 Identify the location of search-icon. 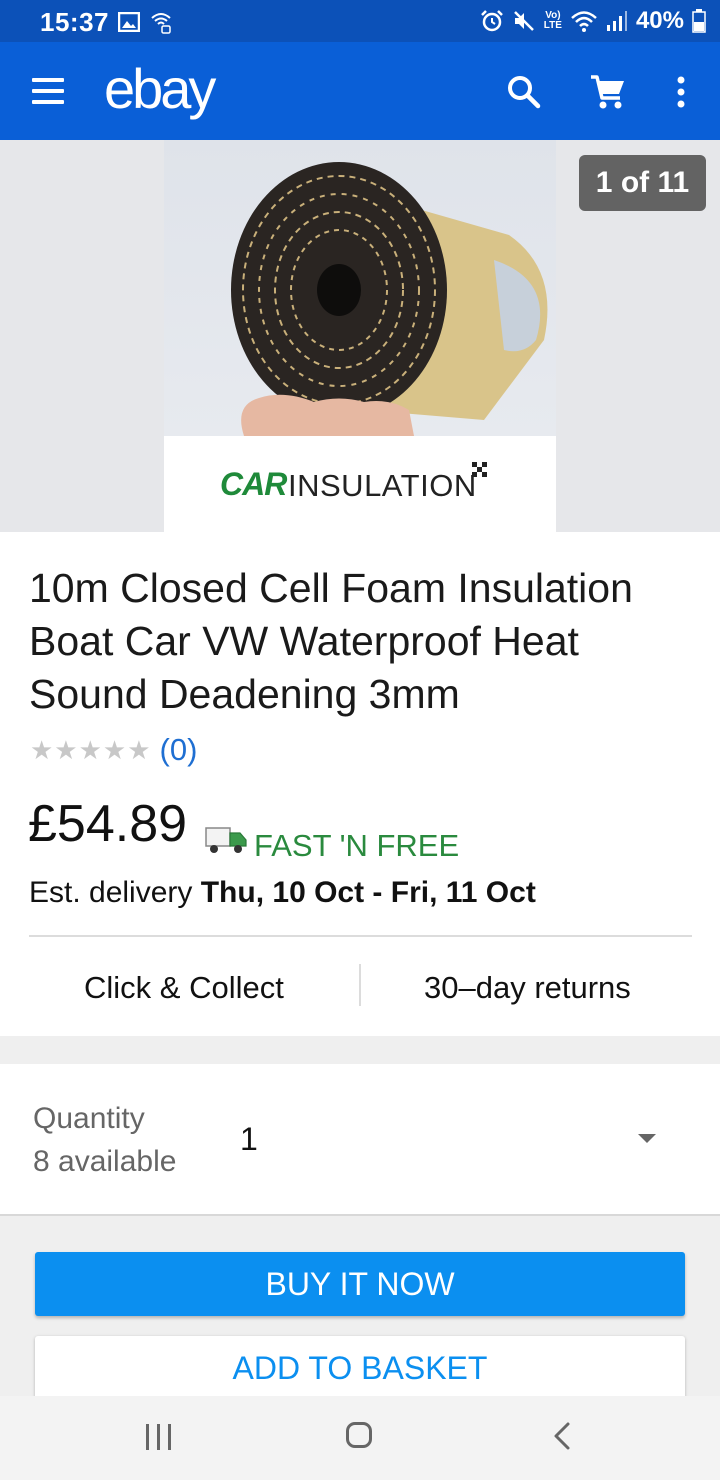
(524, 92).